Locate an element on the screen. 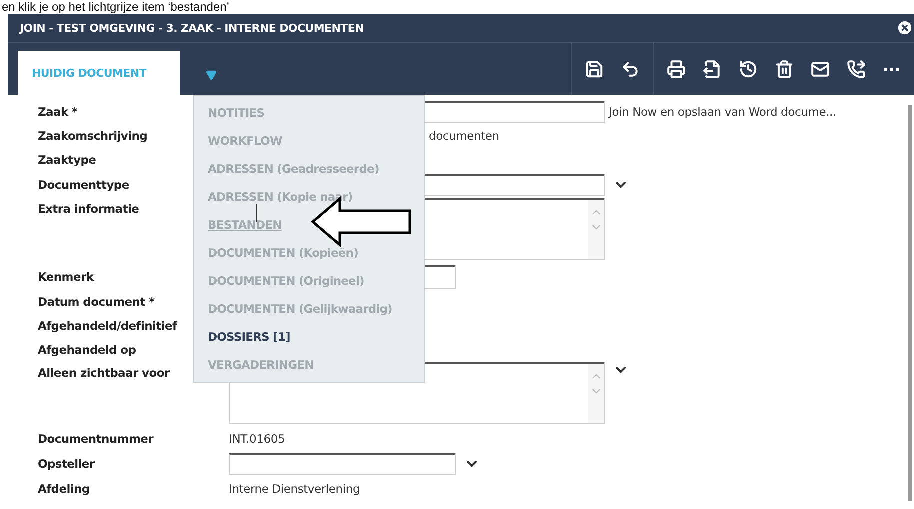 Image resolution: width=914 pixels, height=509 pixels. field-label: Afgehandeld/definitief is located at coordinates (108, 326).